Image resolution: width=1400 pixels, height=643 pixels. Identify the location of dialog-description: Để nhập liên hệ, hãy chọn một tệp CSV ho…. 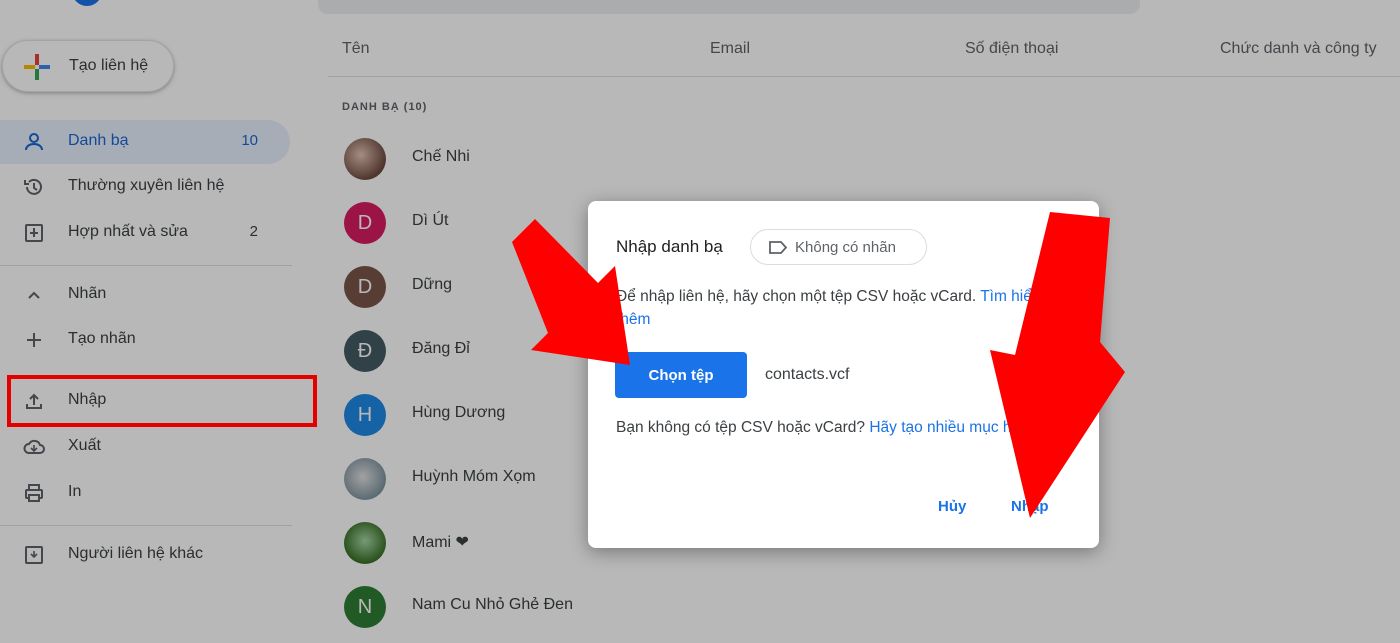
(836, 308).